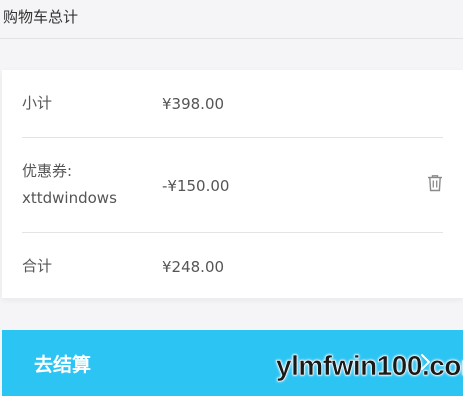  I want to click on page-title: 购物车总计, so click(41, 17).